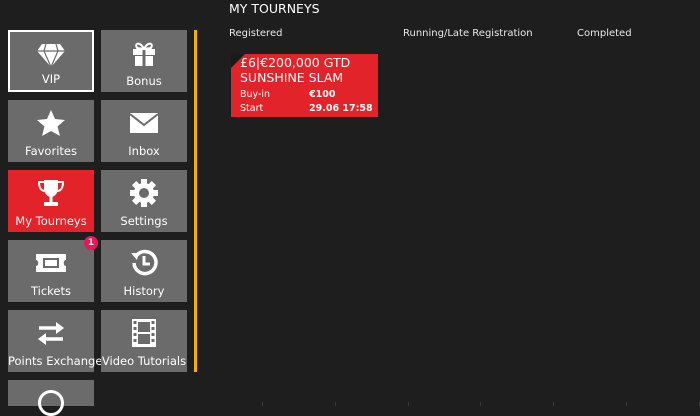 This screenshot has height=416, width=700. I want to click on page-title: MY TOURNEYS, so click(274, 8).